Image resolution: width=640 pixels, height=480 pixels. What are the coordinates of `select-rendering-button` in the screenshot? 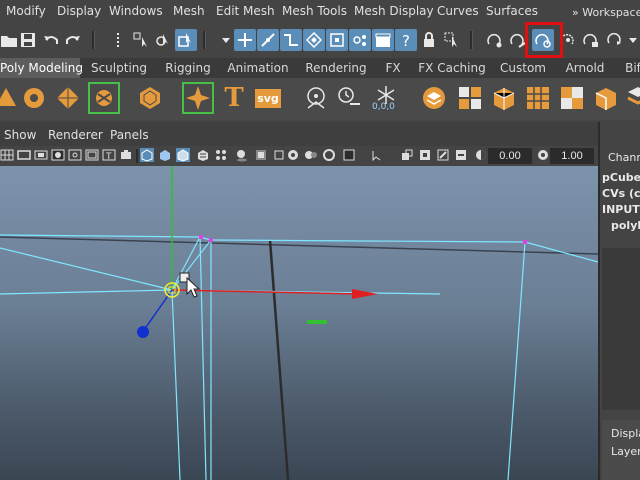 It's located at (383, 40).